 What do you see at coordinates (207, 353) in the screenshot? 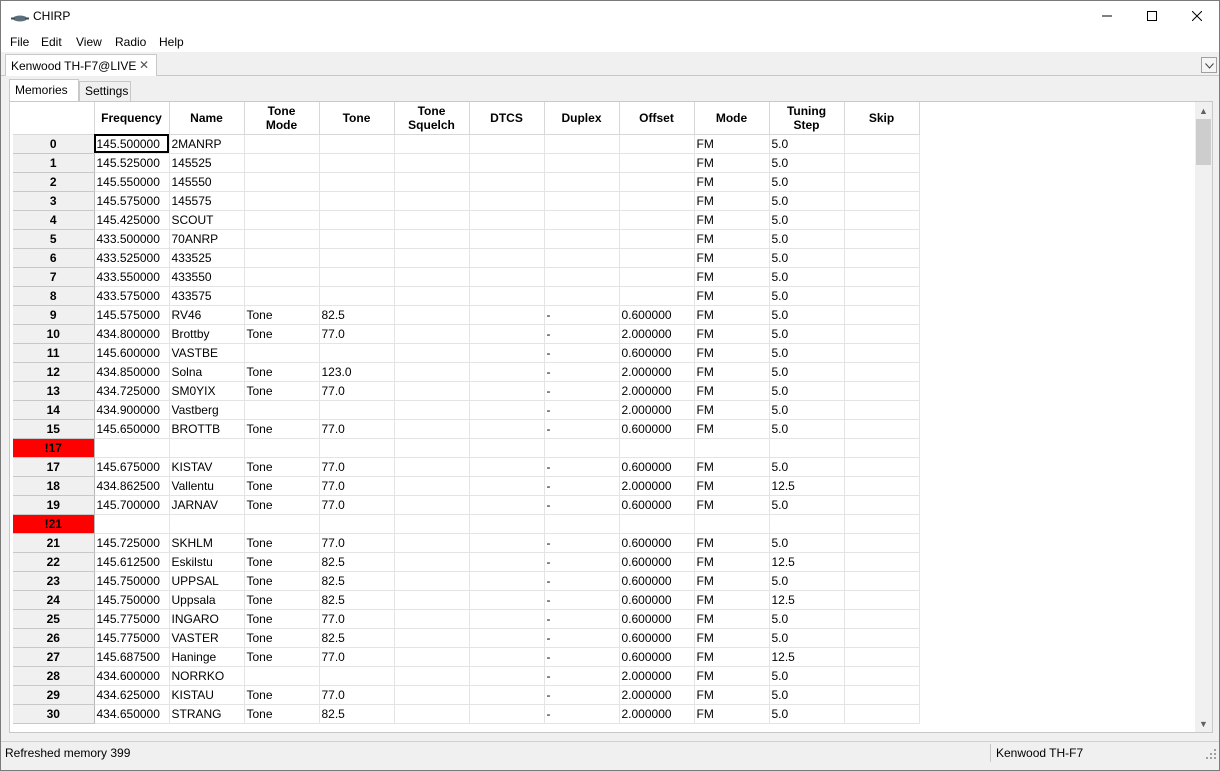
I see `cell-name: VASTBE` at bounding box center [207, 353].